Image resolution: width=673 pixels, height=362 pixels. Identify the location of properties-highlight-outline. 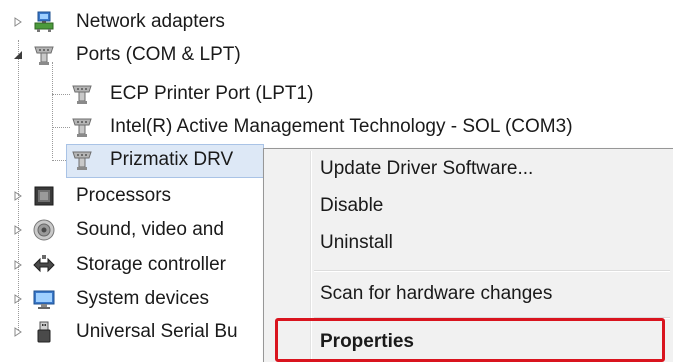
(470, 340).